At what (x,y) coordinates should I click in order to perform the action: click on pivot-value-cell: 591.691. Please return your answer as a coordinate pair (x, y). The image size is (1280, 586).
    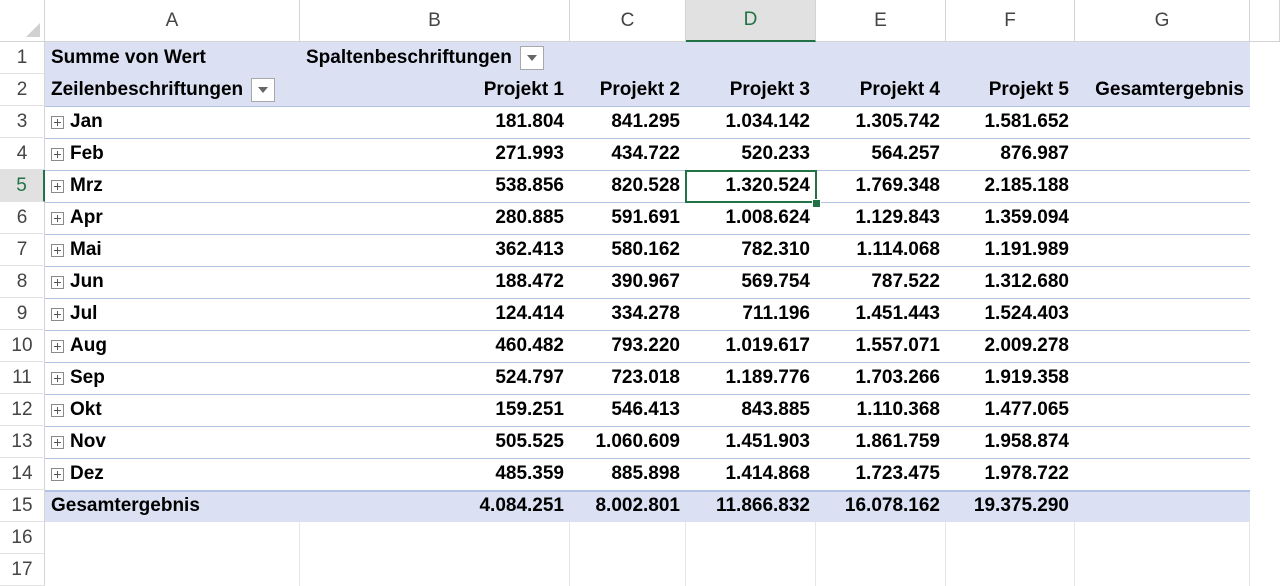
    Looking at the image, I should click on (628, 218).